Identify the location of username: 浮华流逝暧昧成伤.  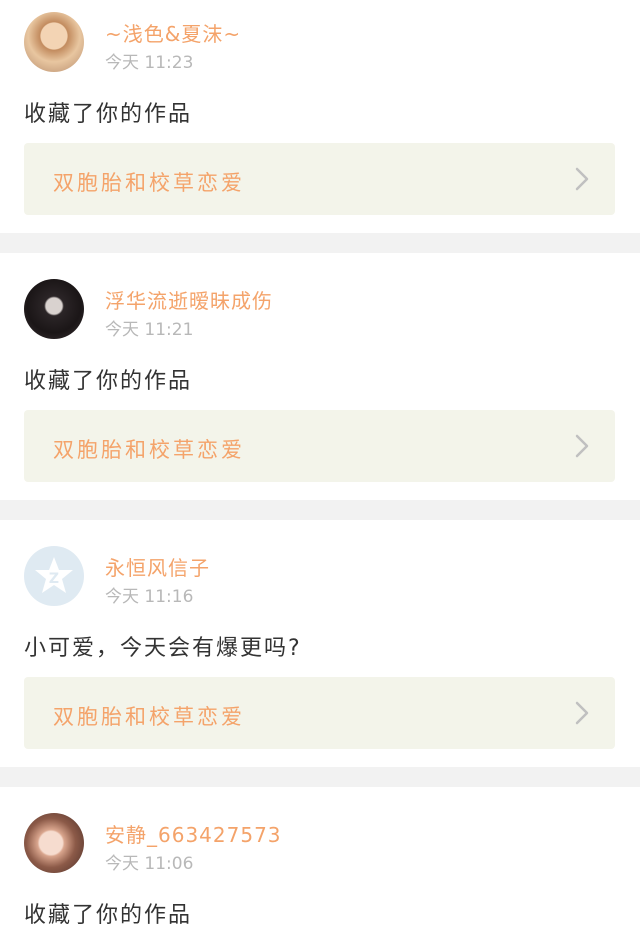
(189, 299).